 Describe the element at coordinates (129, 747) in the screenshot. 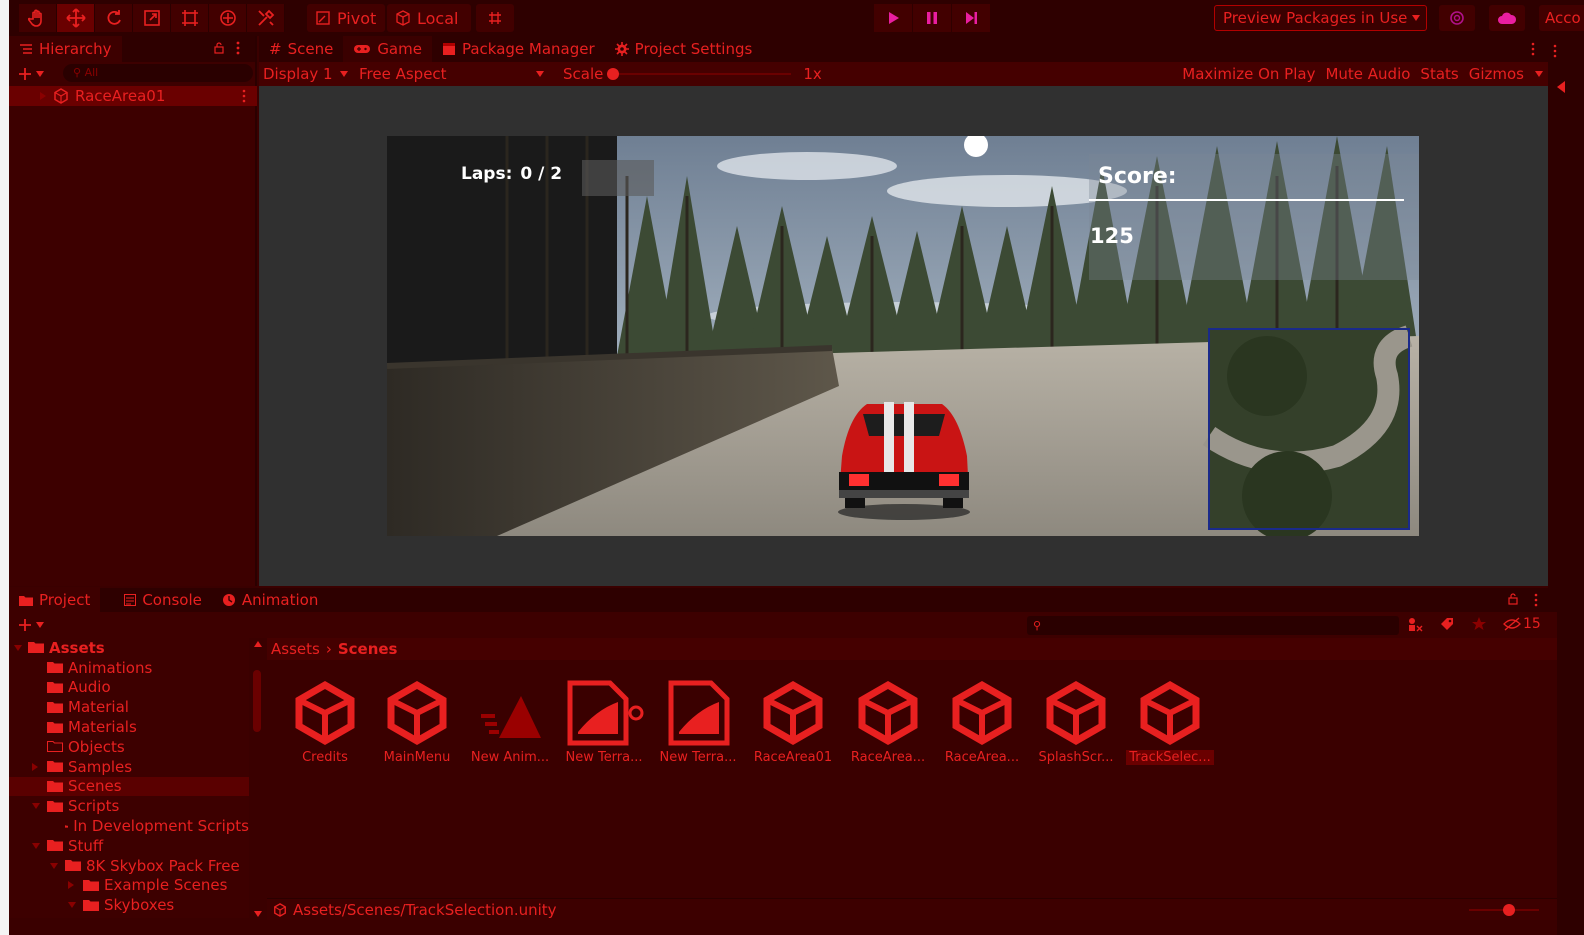

I see `tree-item-objects: Objects` at that location.